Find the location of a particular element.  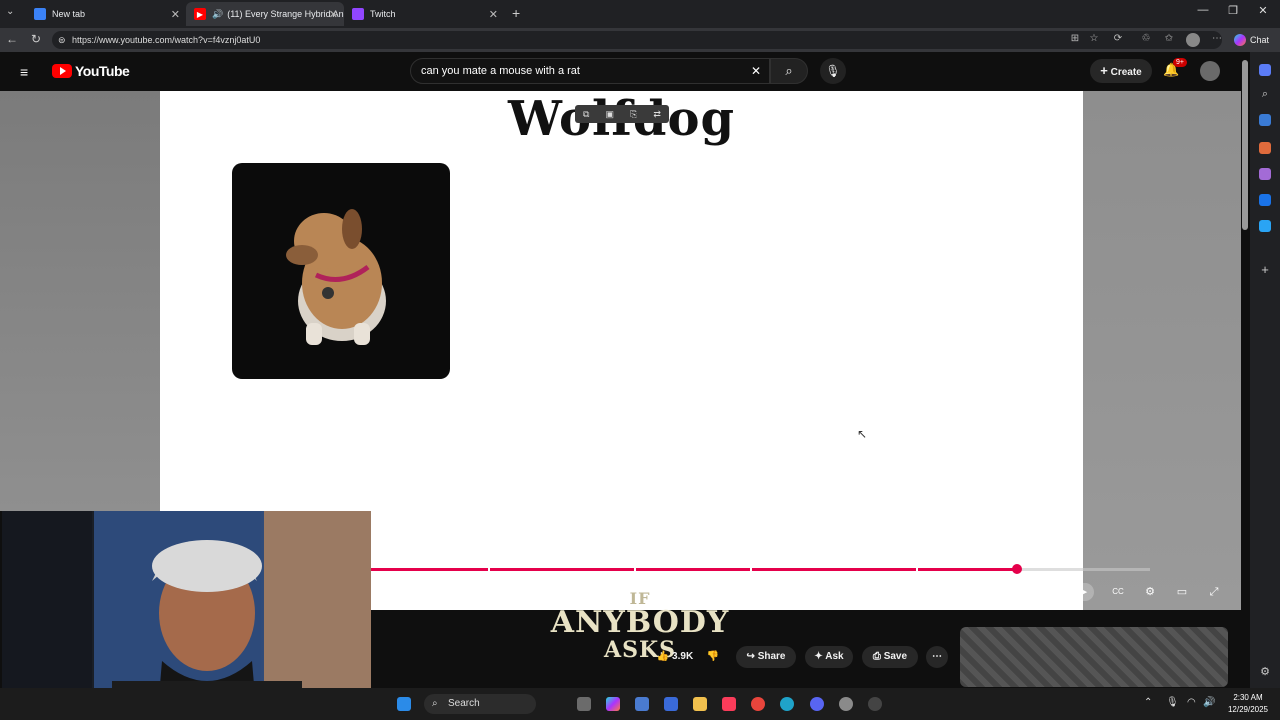

refresh-icon: ↻ is located at coordinates (36, 39).